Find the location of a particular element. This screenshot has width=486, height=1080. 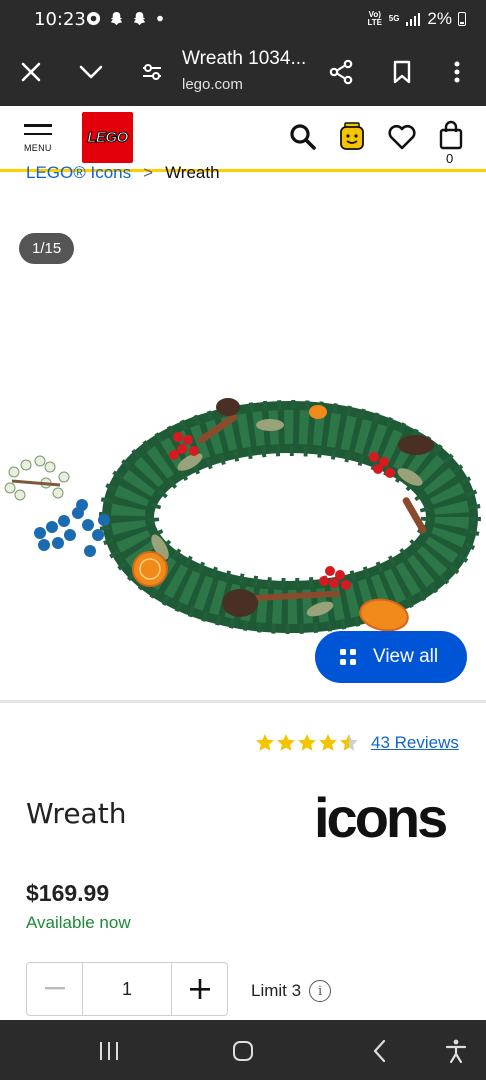

section-divider is located at coordinates (243, 701).